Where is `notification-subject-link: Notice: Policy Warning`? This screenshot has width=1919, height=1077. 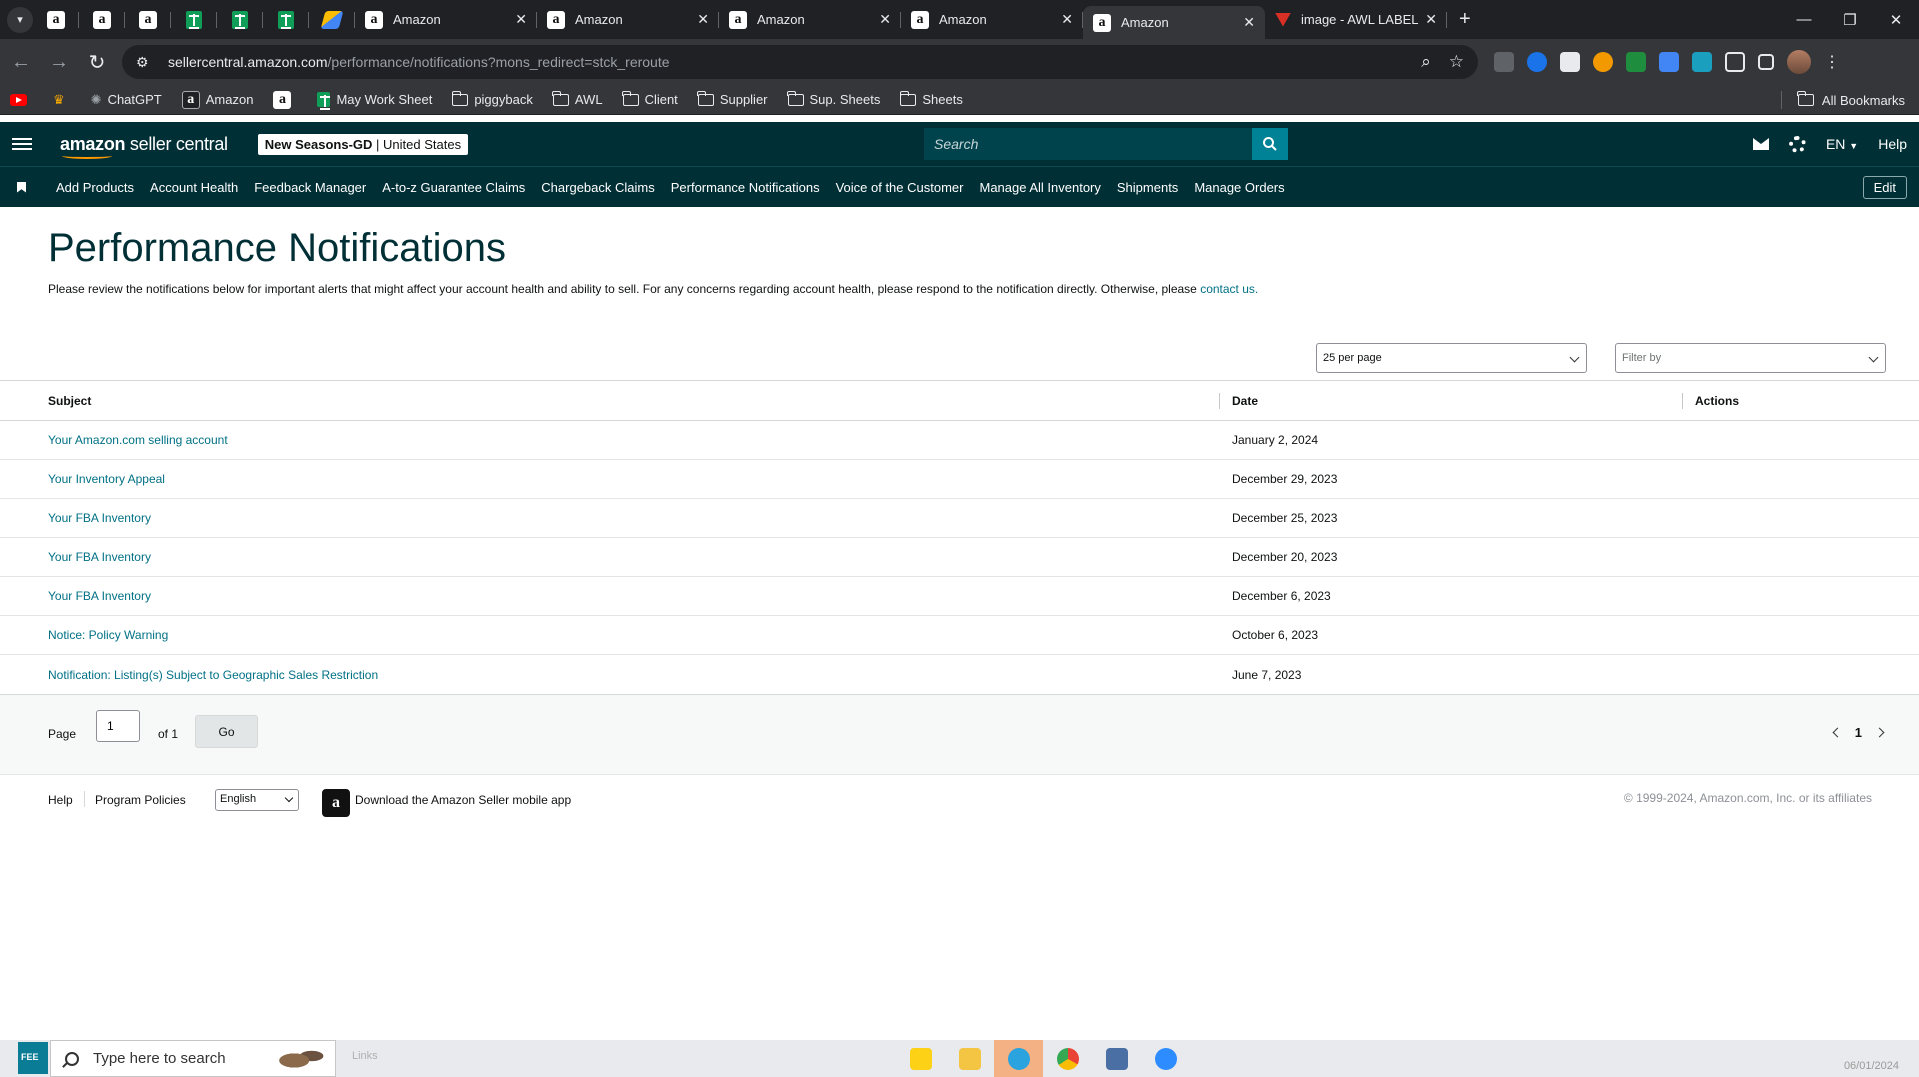
notification-subject-link: Notice: Policy Warning is located at coordinates (108, 635).